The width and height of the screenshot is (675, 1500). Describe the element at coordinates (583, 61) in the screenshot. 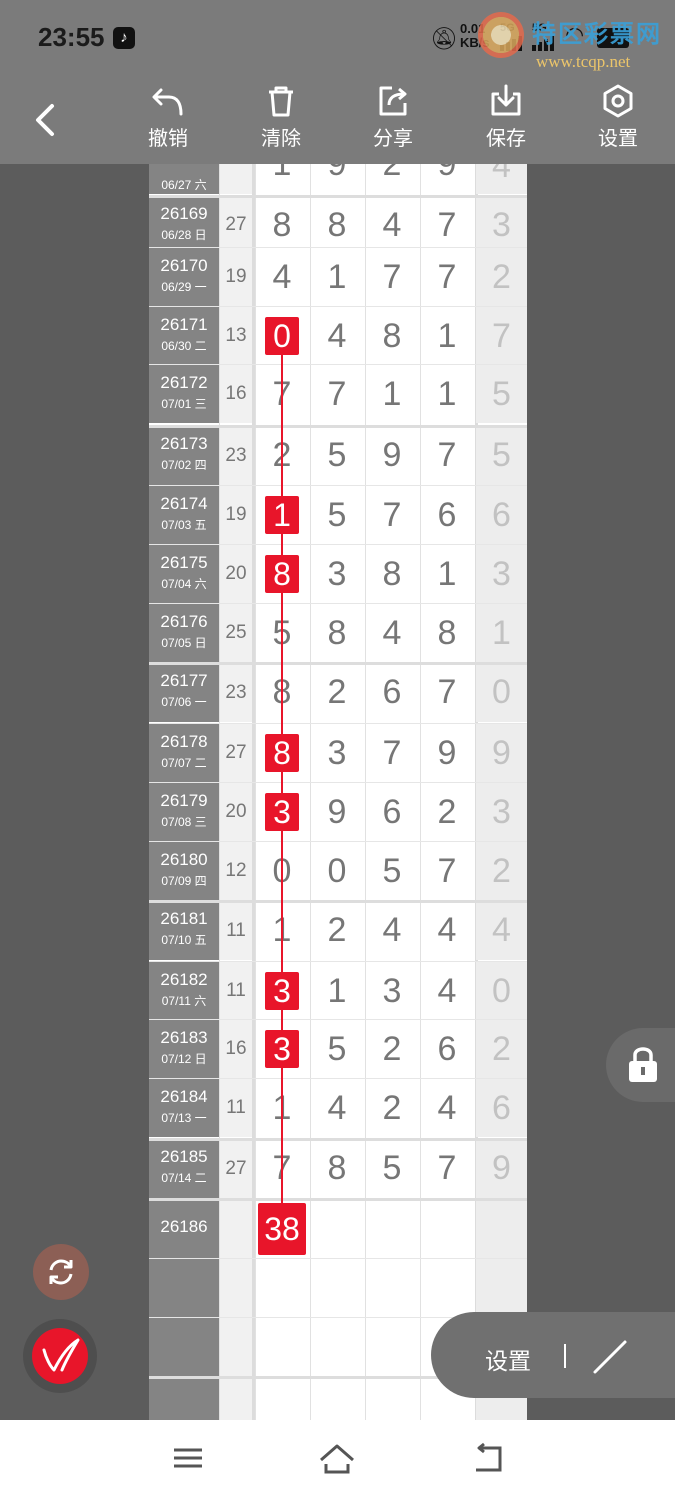

I see `watermark-url: www.tcqp.net` at that location.